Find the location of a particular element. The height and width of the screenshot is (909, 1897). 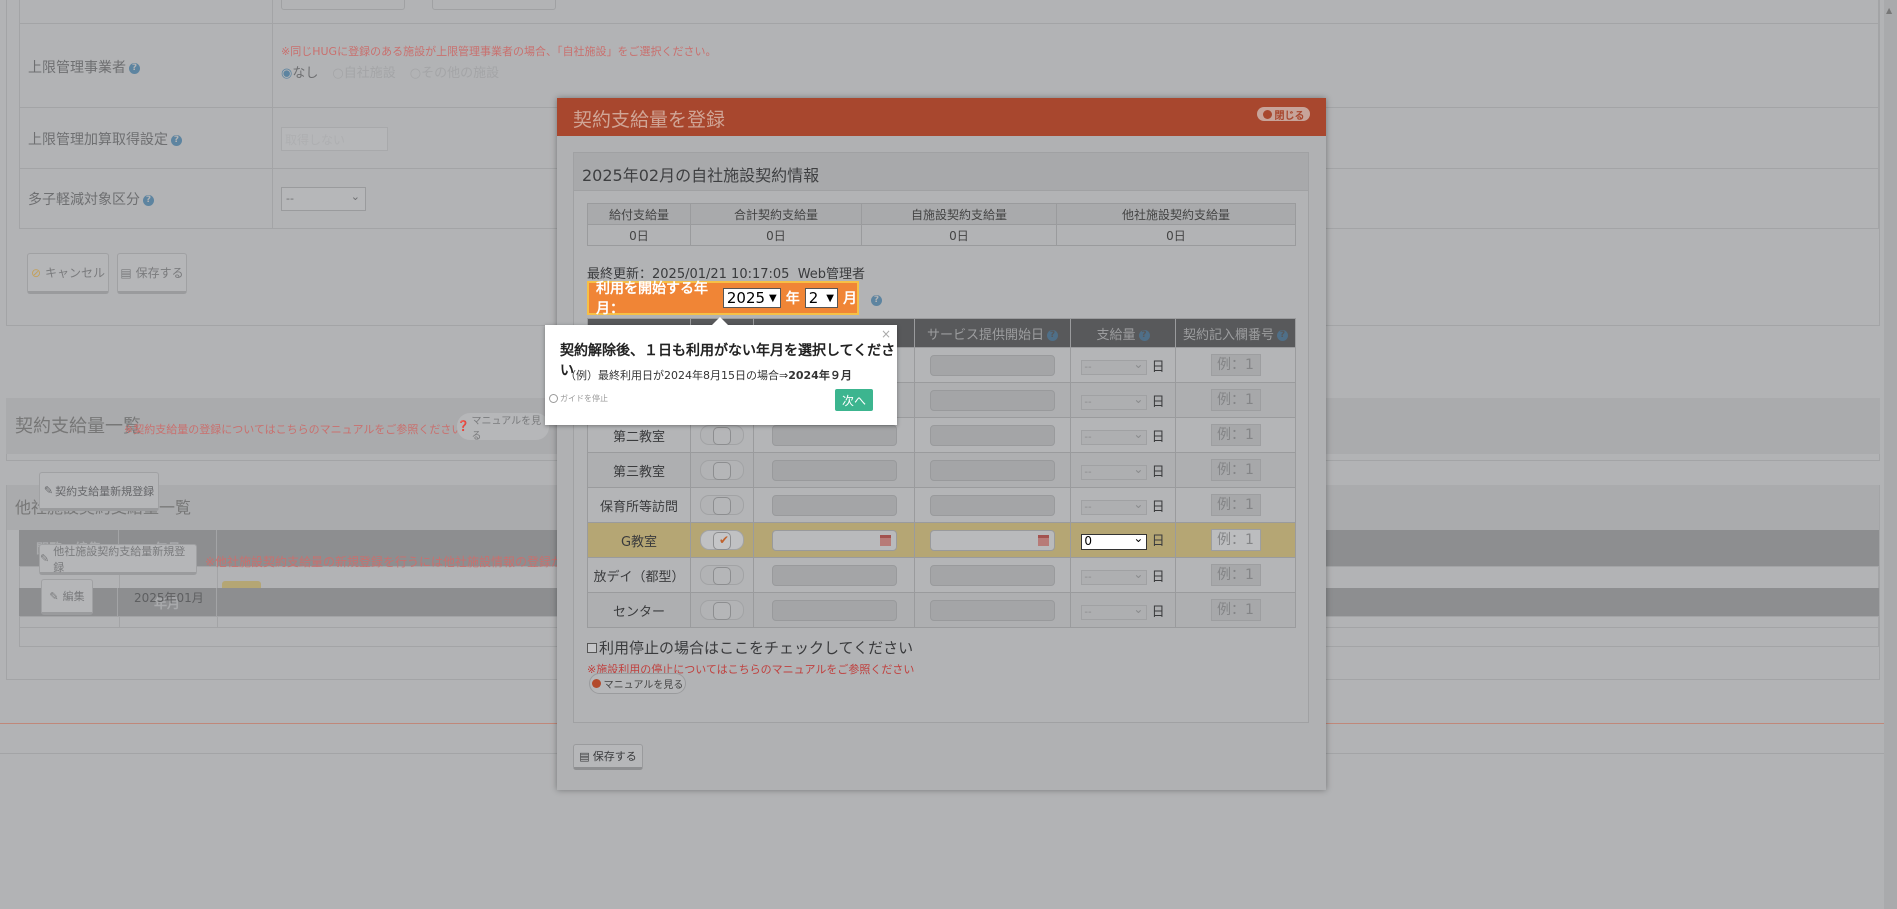

stop-guide-button: ガイドを停止 is located at coordinates (578, 398).